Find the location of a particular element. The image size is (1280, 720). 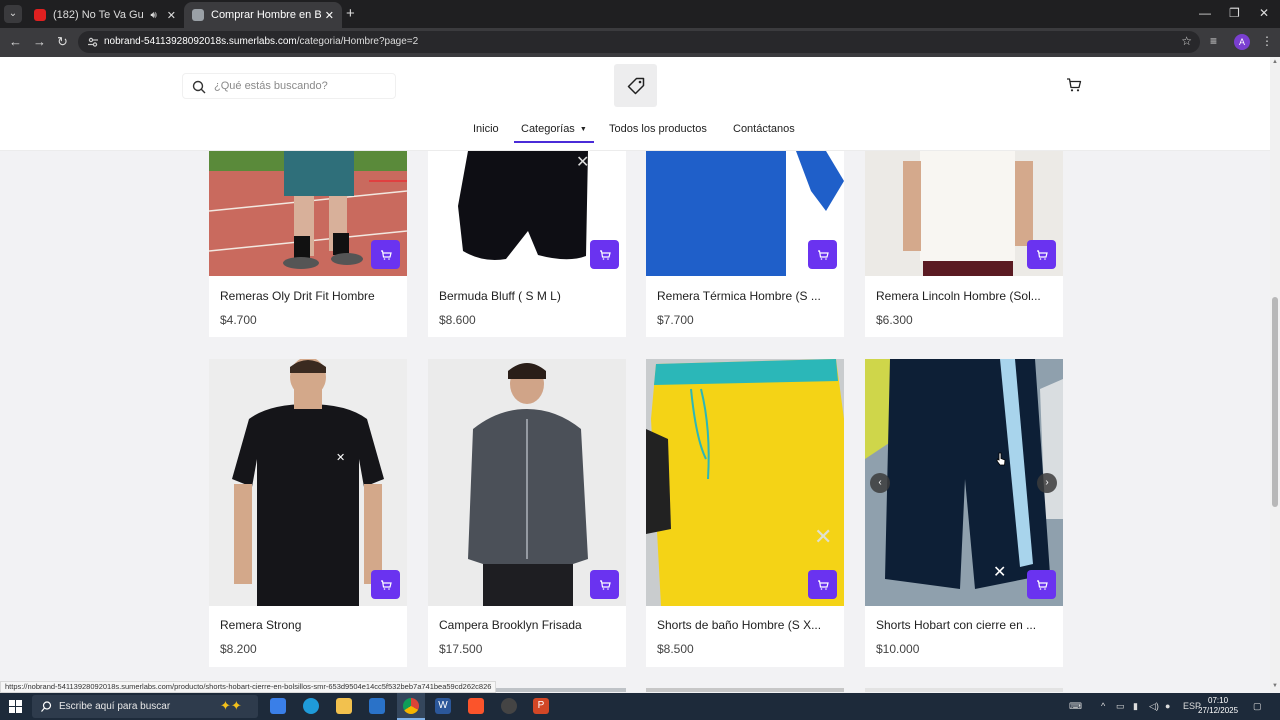

product-image is located at coordinates (527, 482).